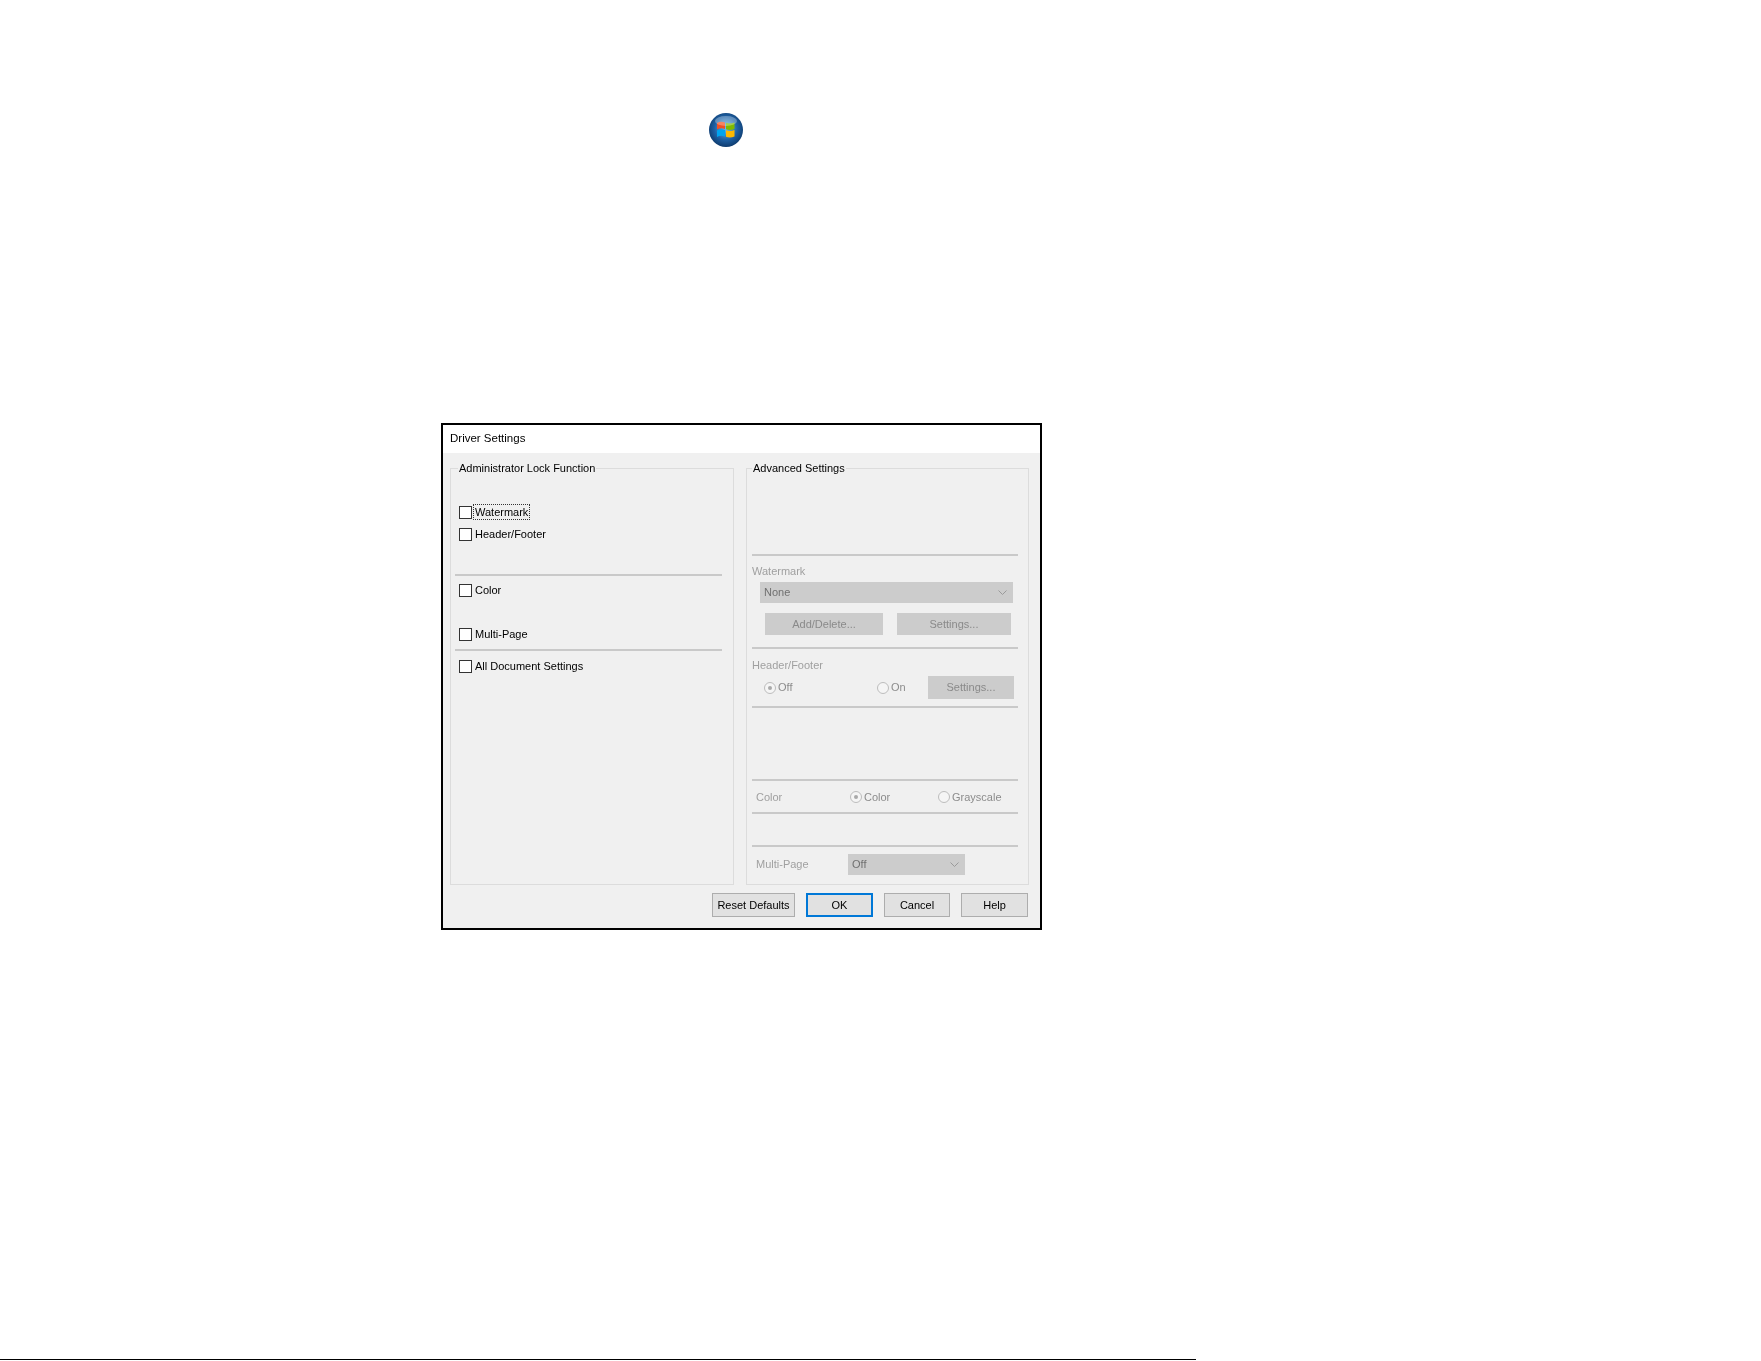  I want to click on group-title: Administrator Lock Function, so click(527, 468).